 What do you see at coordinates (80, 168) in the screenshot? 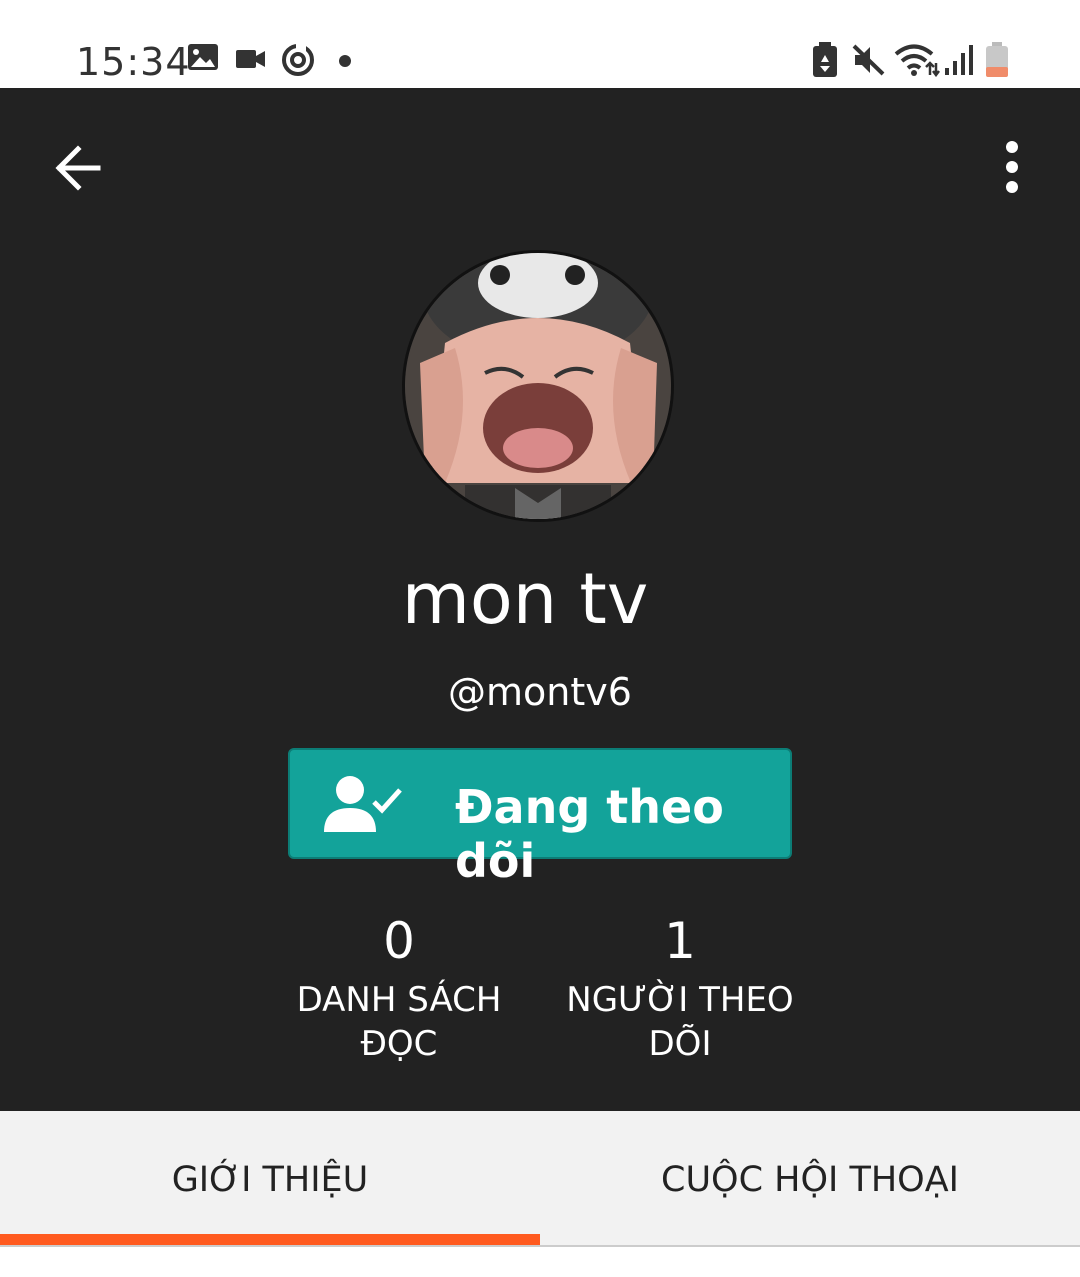
I see `arrow-left-icon` at bounding box center [80, 168].